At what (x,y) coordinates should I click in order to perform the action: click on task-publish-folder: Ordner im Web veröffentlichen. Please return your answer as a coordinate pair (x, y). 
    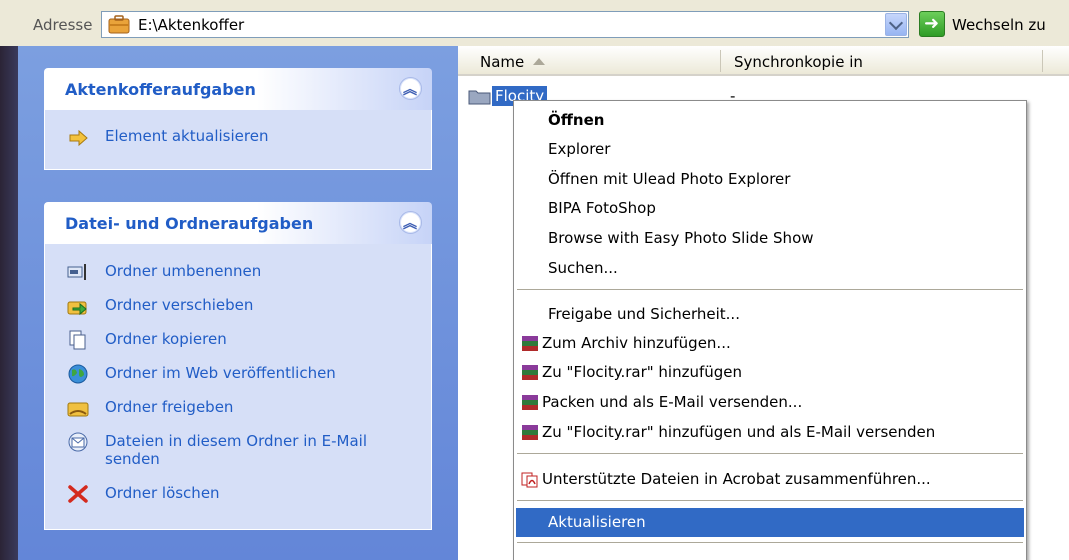
    Looking at the image, I should click on (190, 374).